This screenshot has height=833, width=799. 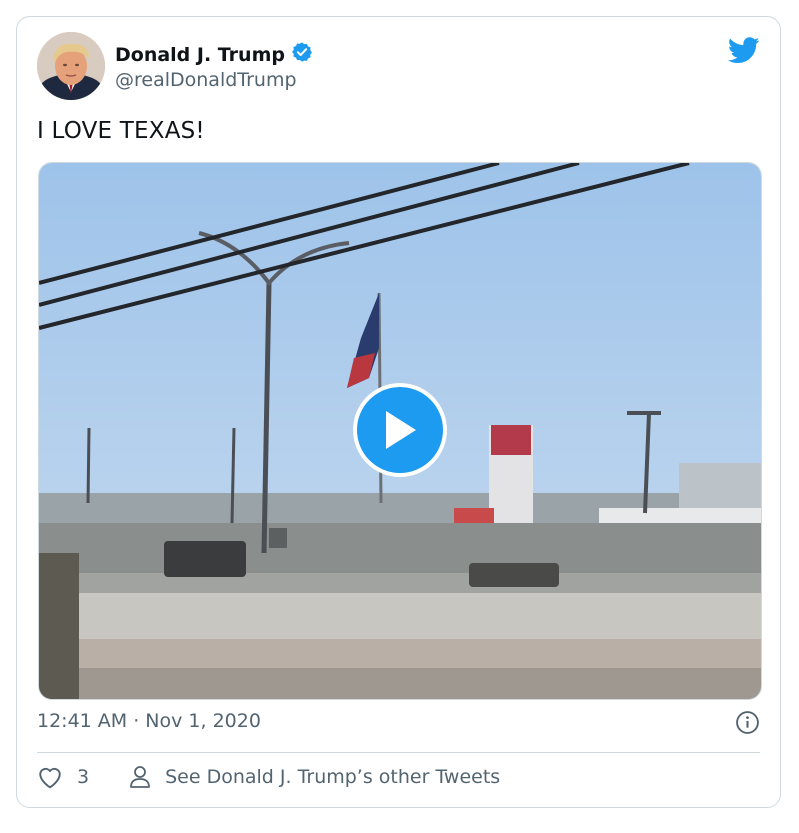 What do you see at coordinates (83, 777) in the screenshot?
I see `like-count: 3` at bounding box center [83, 777].